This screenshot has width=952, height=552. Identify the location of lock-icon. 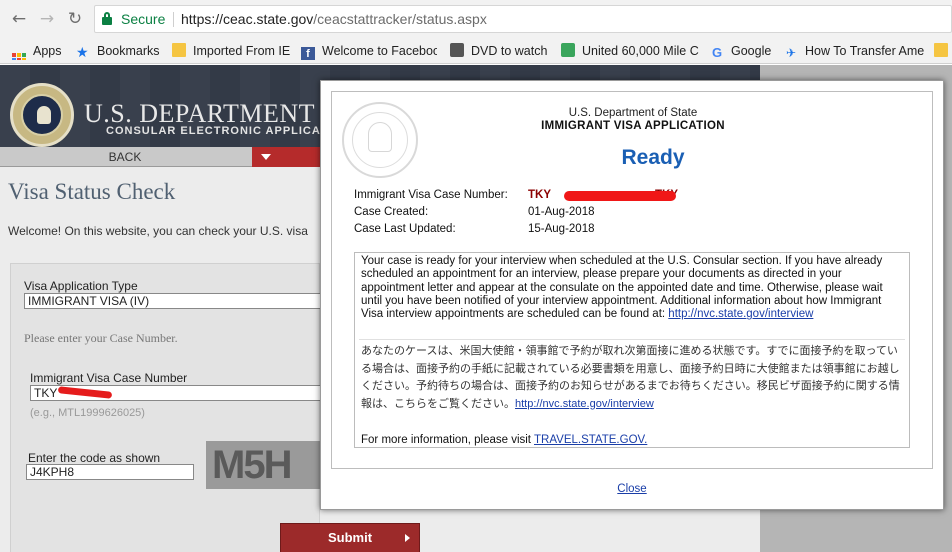
(107, 18).